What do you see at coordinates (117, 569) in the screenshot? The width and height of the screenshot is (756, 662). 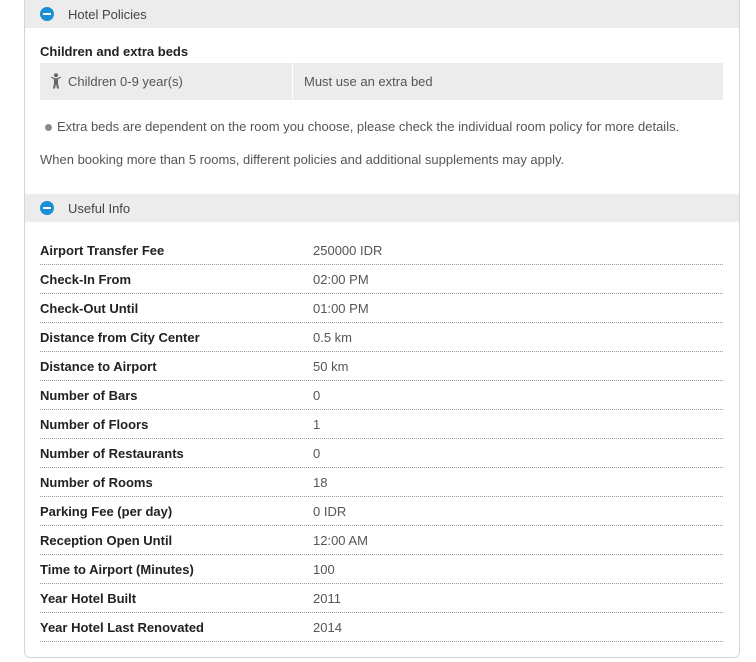 I see `info-label: Time to Airport (Minutes)` at bounding box center [117, 569].